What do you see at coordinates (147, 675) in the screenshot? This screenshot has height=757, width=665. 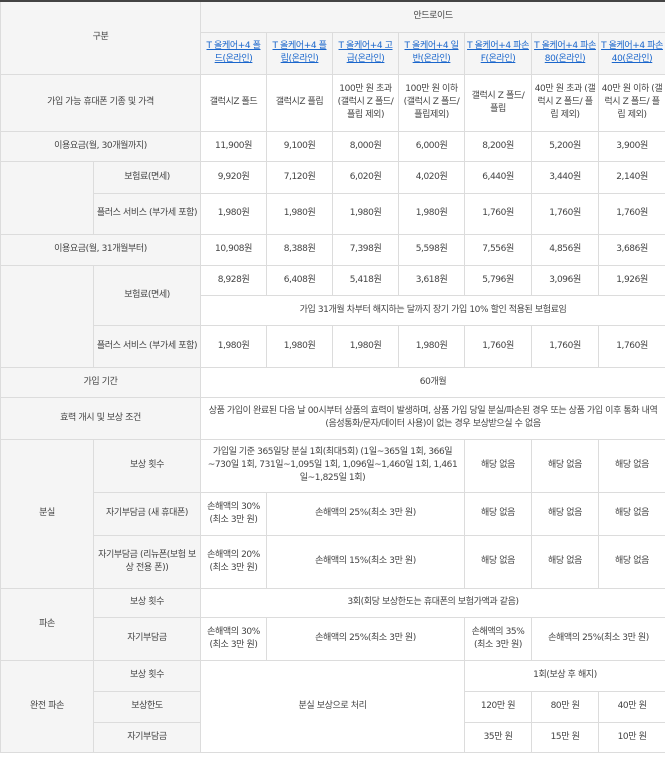 I see `total-count-label: 보상 횟수` at bounding box center [147, 675].